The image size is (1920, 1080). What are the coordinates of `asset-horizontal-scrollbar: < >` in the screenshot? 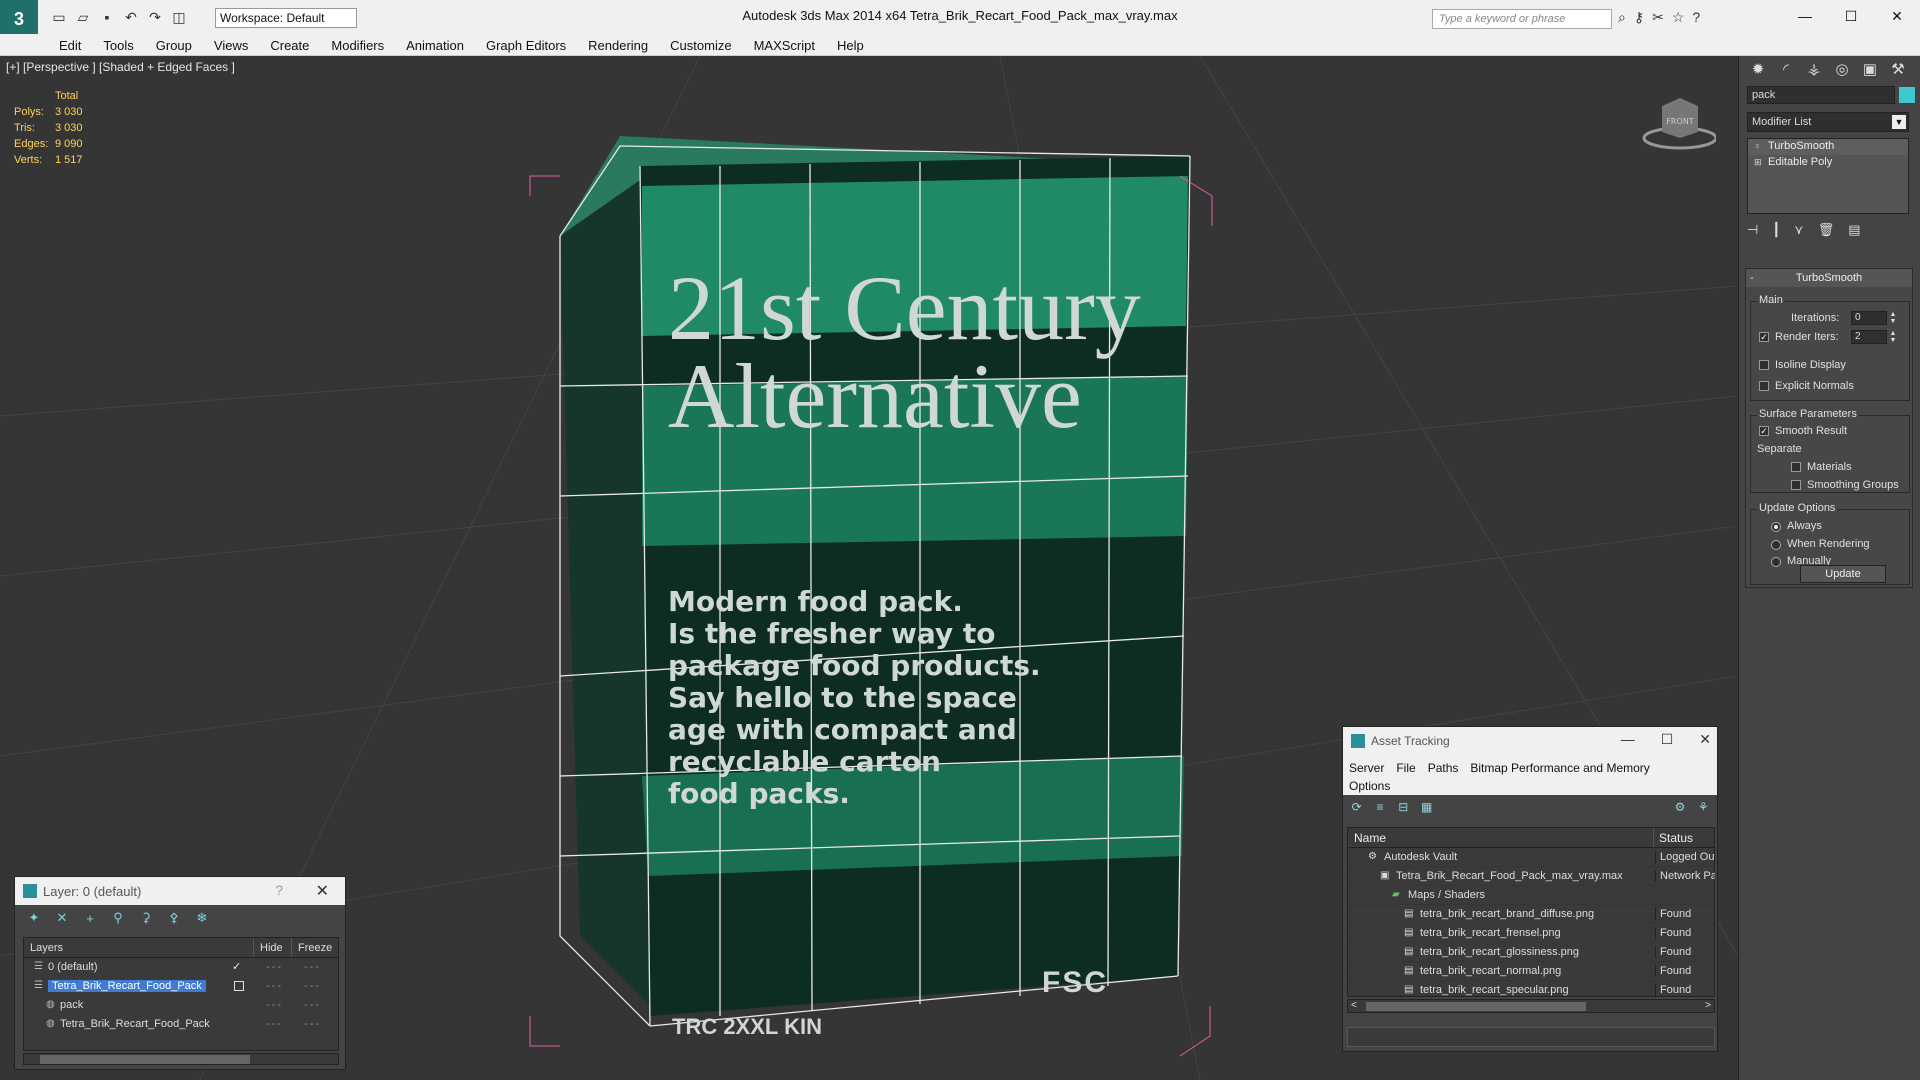 It's located at (1531, 1006).